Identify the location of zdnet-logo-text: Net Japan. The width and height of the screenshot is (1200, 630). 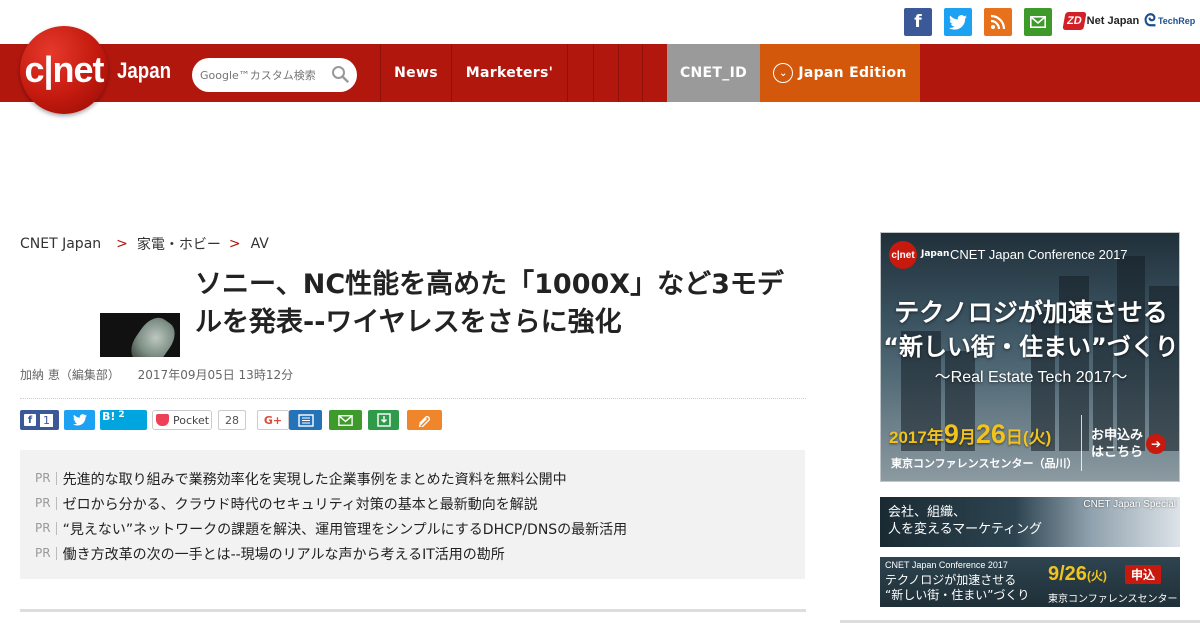
(1113, 21).